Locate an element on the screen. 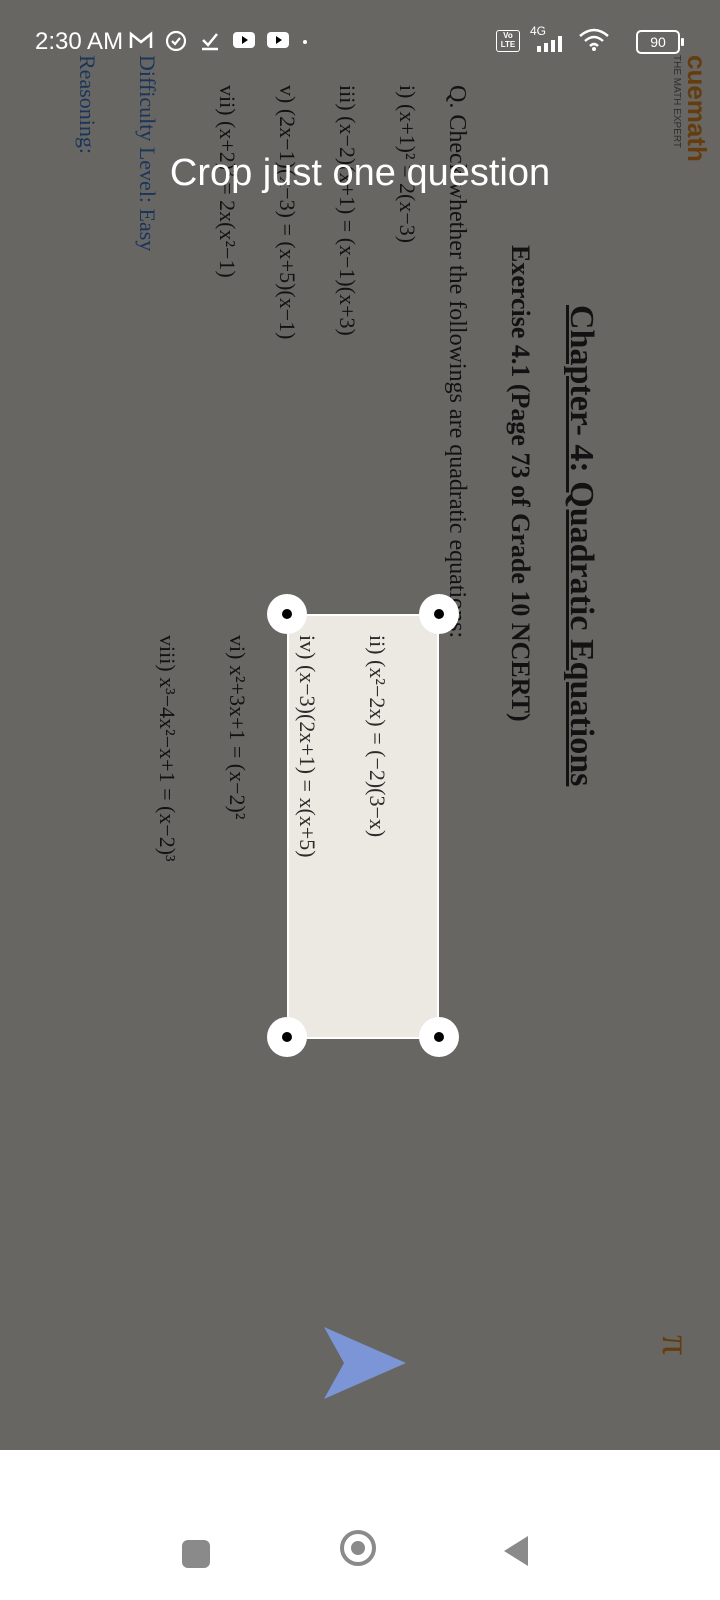  crop-handle-bottom-left is located at coordinates (287, 1037).